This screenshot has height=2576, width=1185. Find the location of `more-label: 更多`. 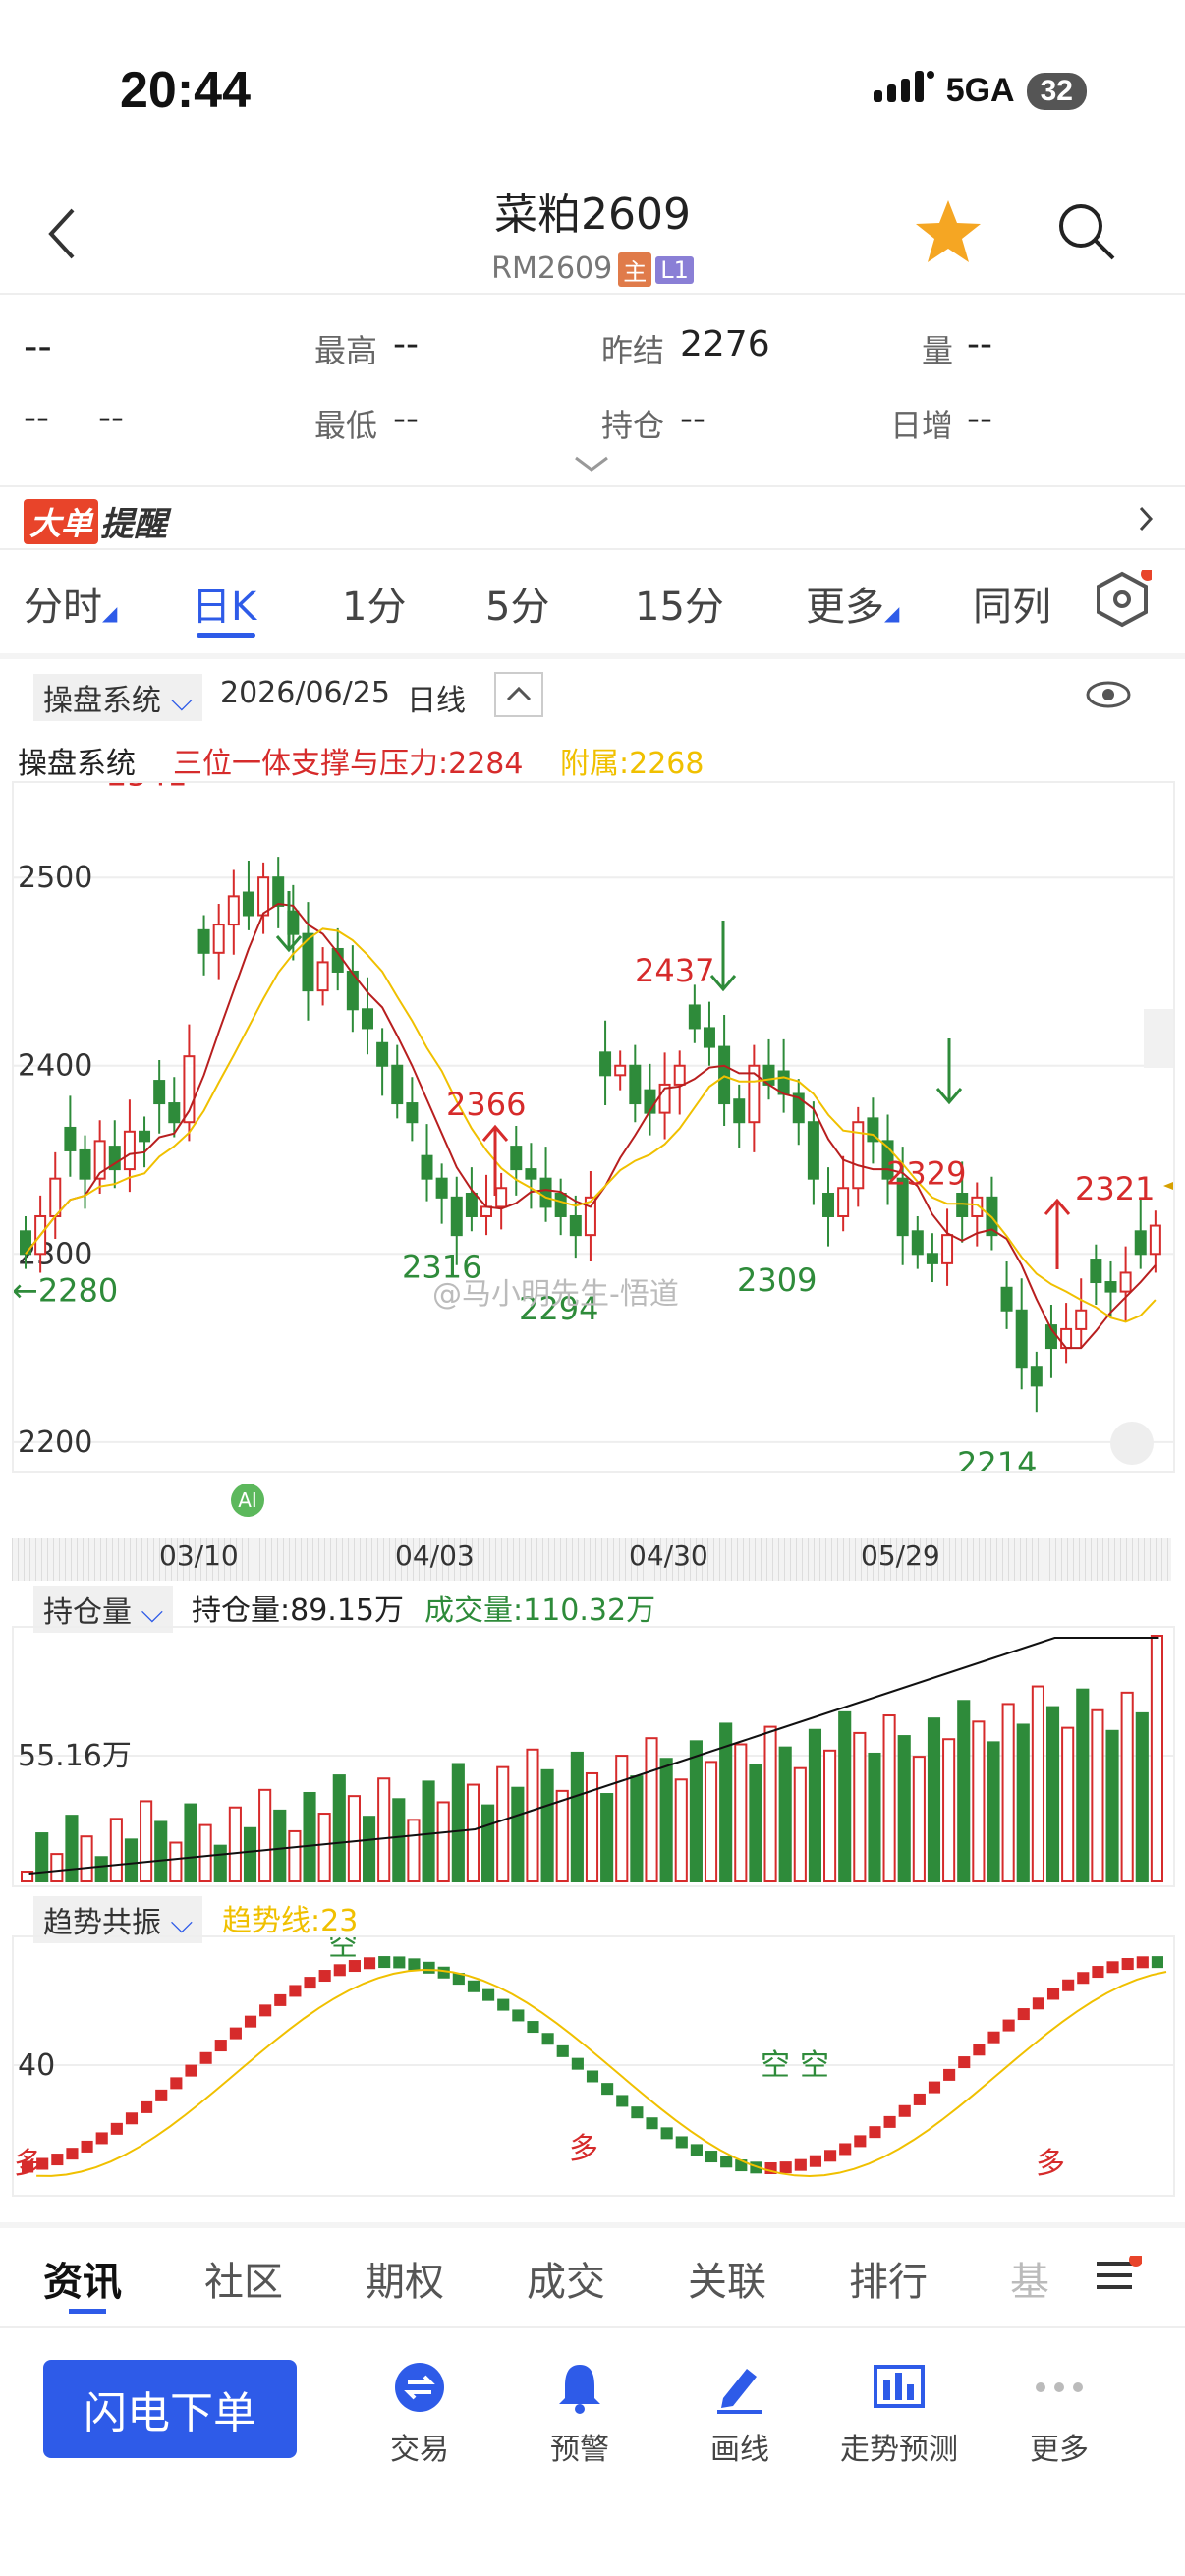

more-label: 更多 is located at coordinates (1060, 2450).